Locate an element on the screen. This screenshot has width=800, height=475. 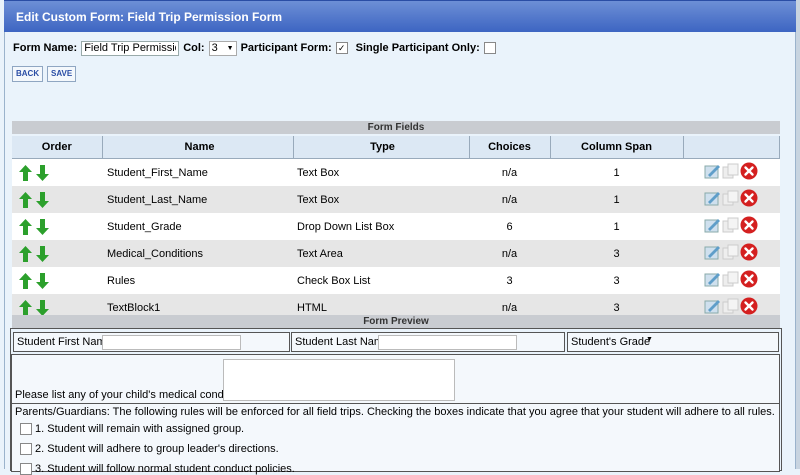
form-preview-header: Form Preview is located at coordinates (396, 321).